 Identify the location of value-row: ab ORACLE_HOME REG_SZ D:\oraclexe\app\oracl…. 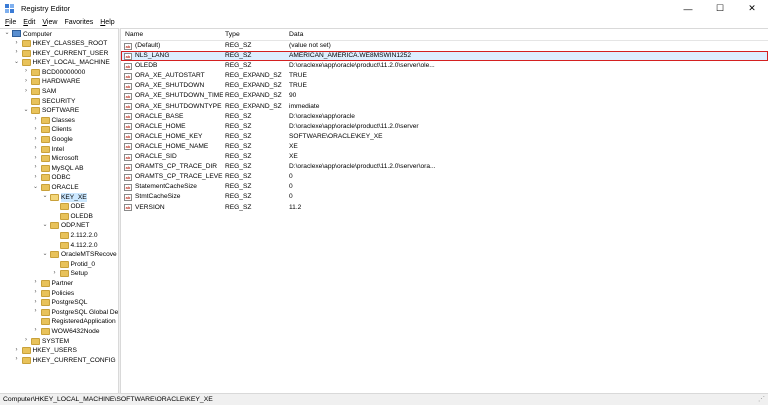
(444, 127).